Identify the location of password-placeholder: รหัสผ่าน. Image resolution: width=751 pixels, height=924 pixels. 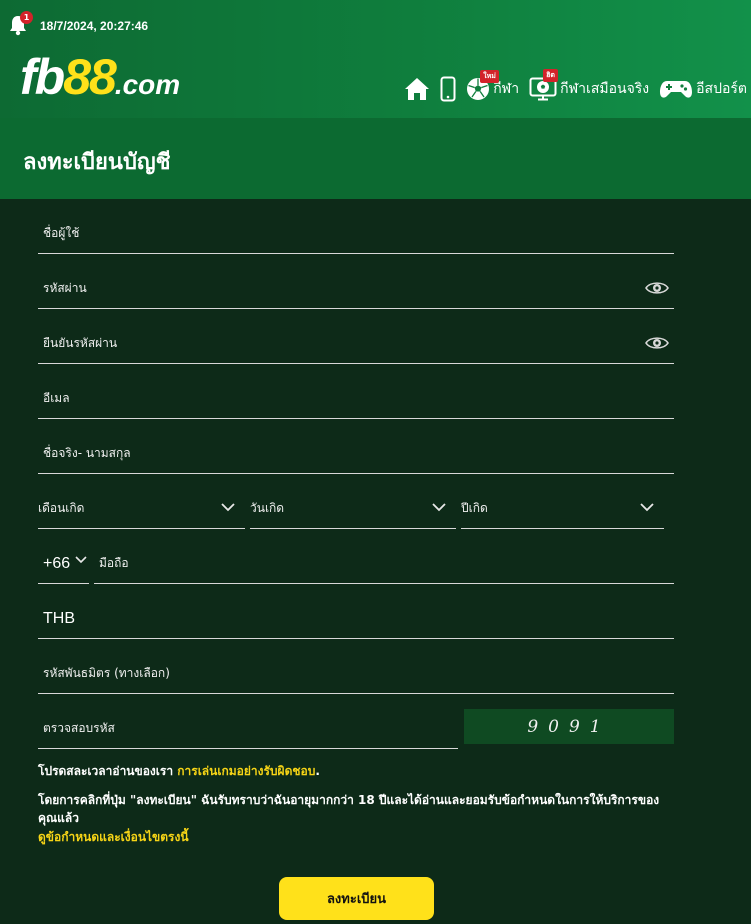
(65, 288).